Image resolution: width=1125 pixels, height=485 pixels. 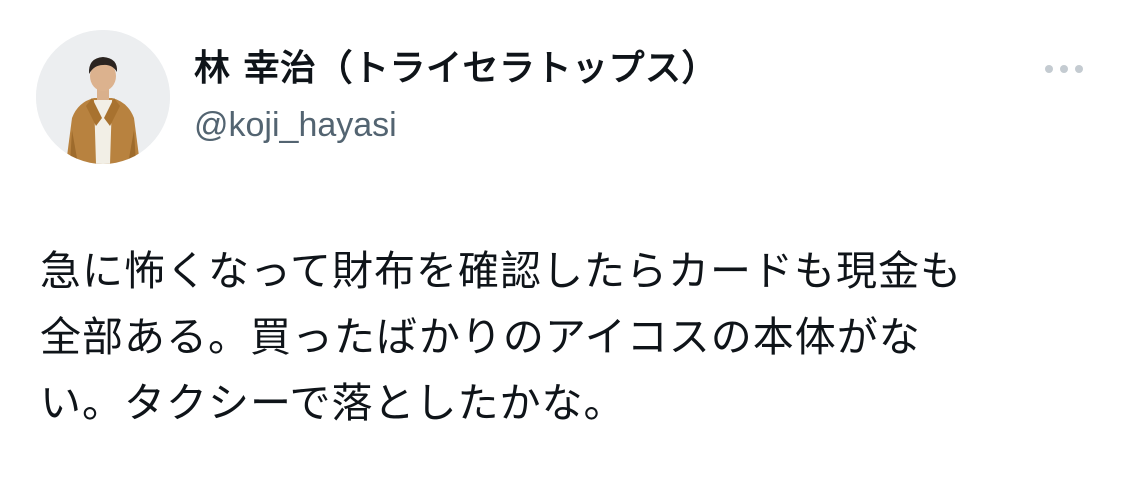 I want to click on avatar-image, so click(x=103, y=97).